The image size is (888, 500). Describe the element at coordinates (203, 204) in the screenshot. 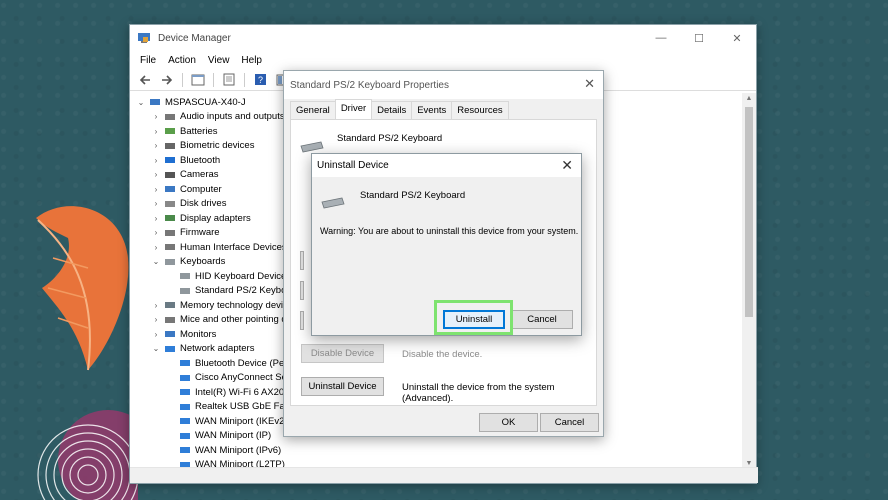

I see `tree-item-label: Disk drives` at that location.